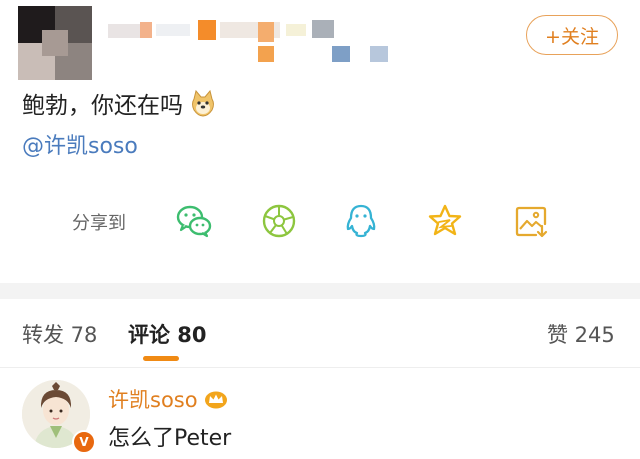 This screenshot has height=459, width=640. What do you see at coordinates (581, 334) in the screenshot?
I see `tab-likes: 赞 245` at bounding box center [581, 334].